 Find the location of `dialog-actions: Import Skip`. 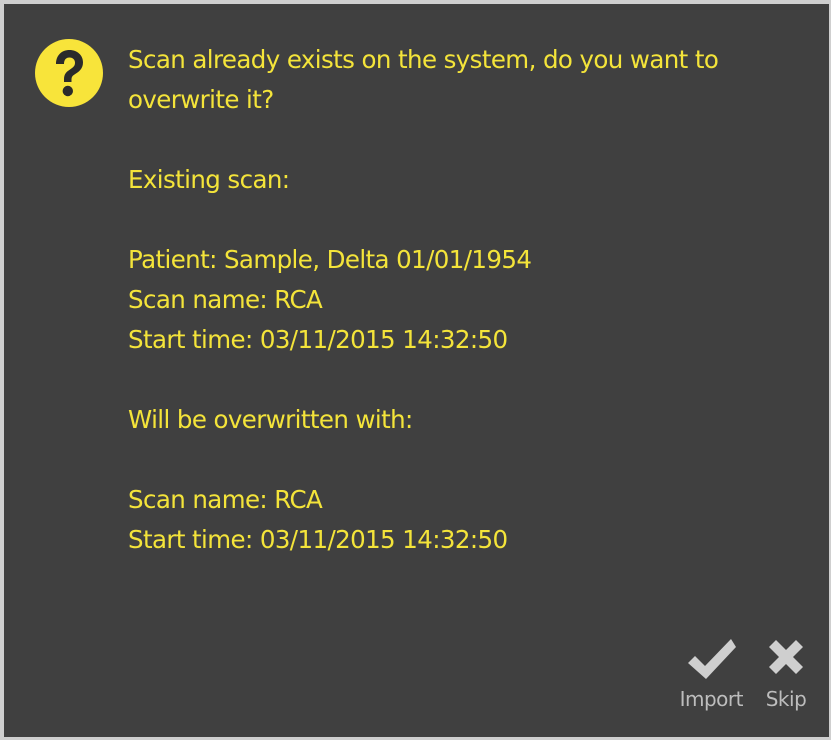

dialog-actions: Import Skip is located at coordinates (744, 674).